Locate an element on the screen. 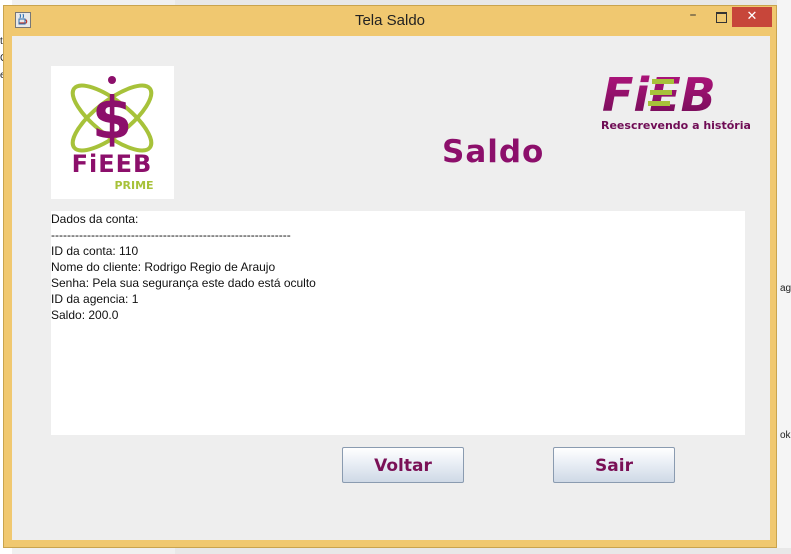 This screenshot has height=554, width=791. maximize-icon is located at coordinates (721, 17).